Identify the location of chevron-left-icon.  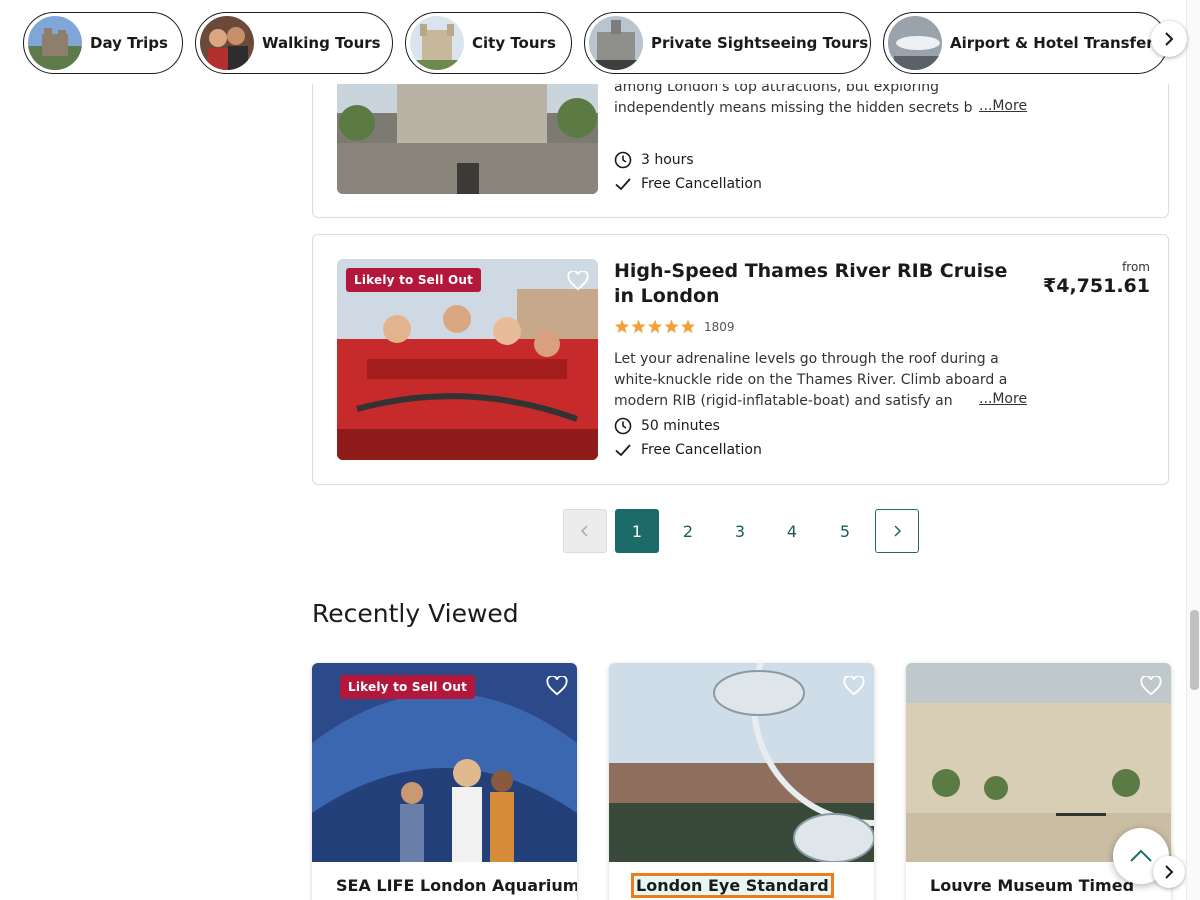
(584, 531).